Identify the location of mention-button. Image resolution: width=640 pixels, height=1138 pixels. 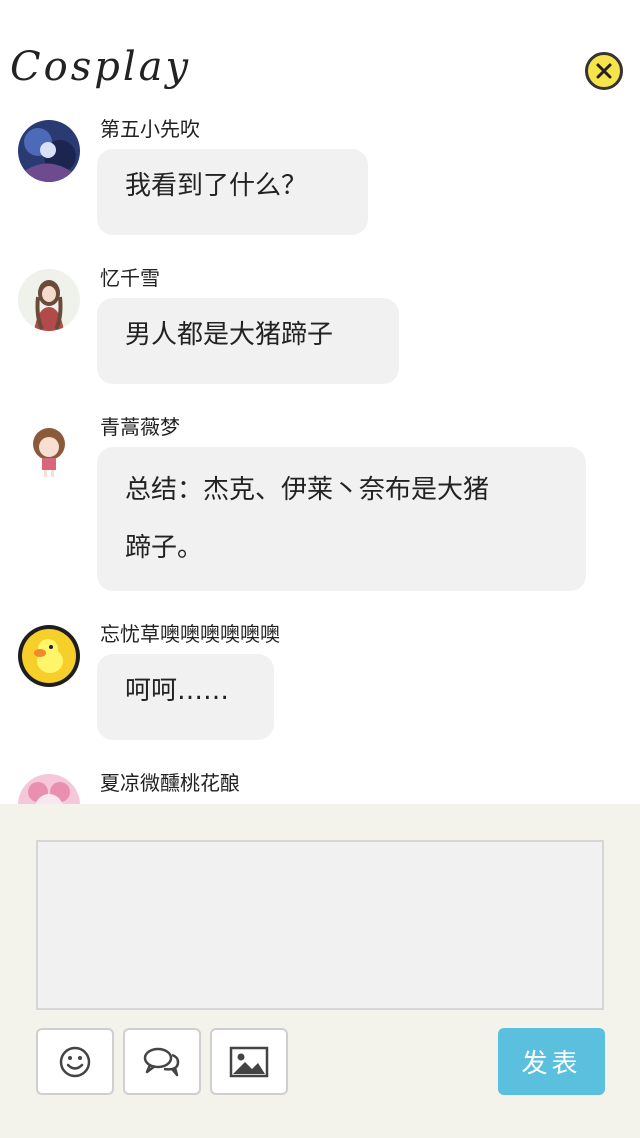
(162, 1061).